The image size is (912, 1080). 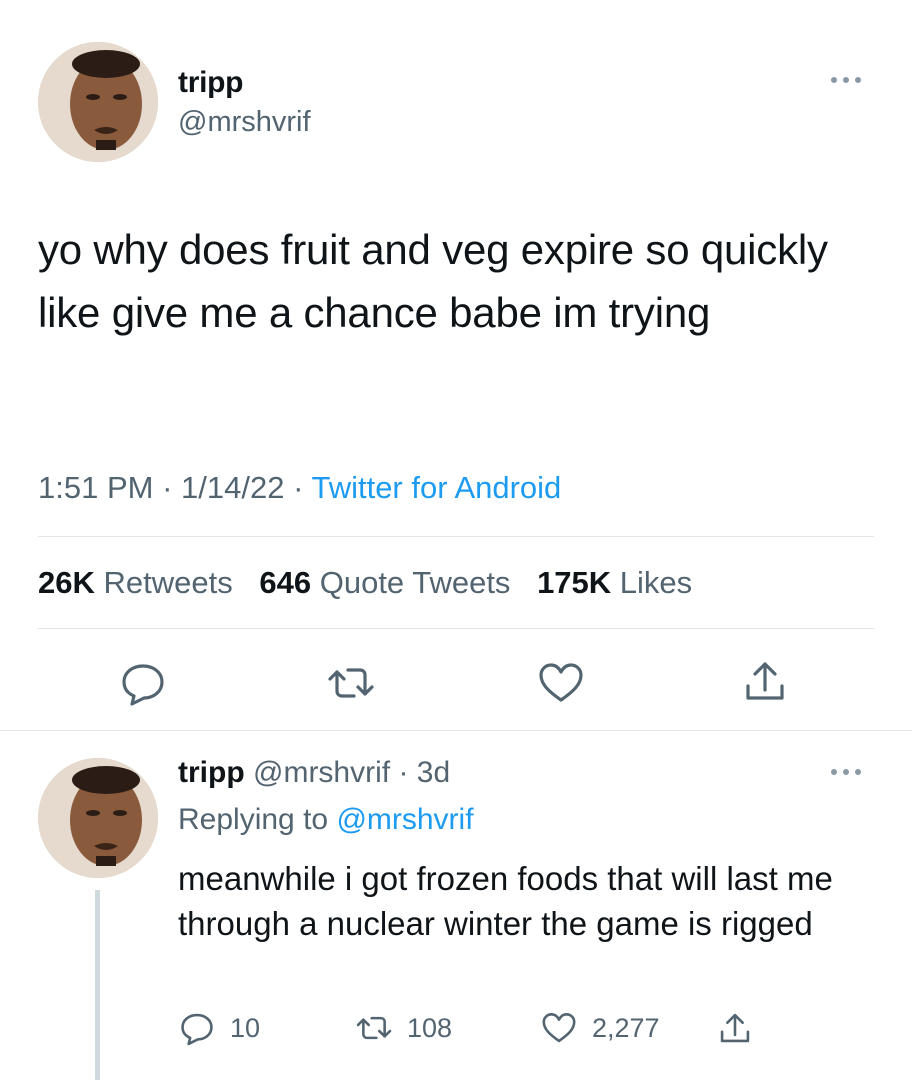 What do you see at coordinates (614, 582) in the screenshot?
I see `likes-stat: 175K Likes` at bounding box center [614, 582].